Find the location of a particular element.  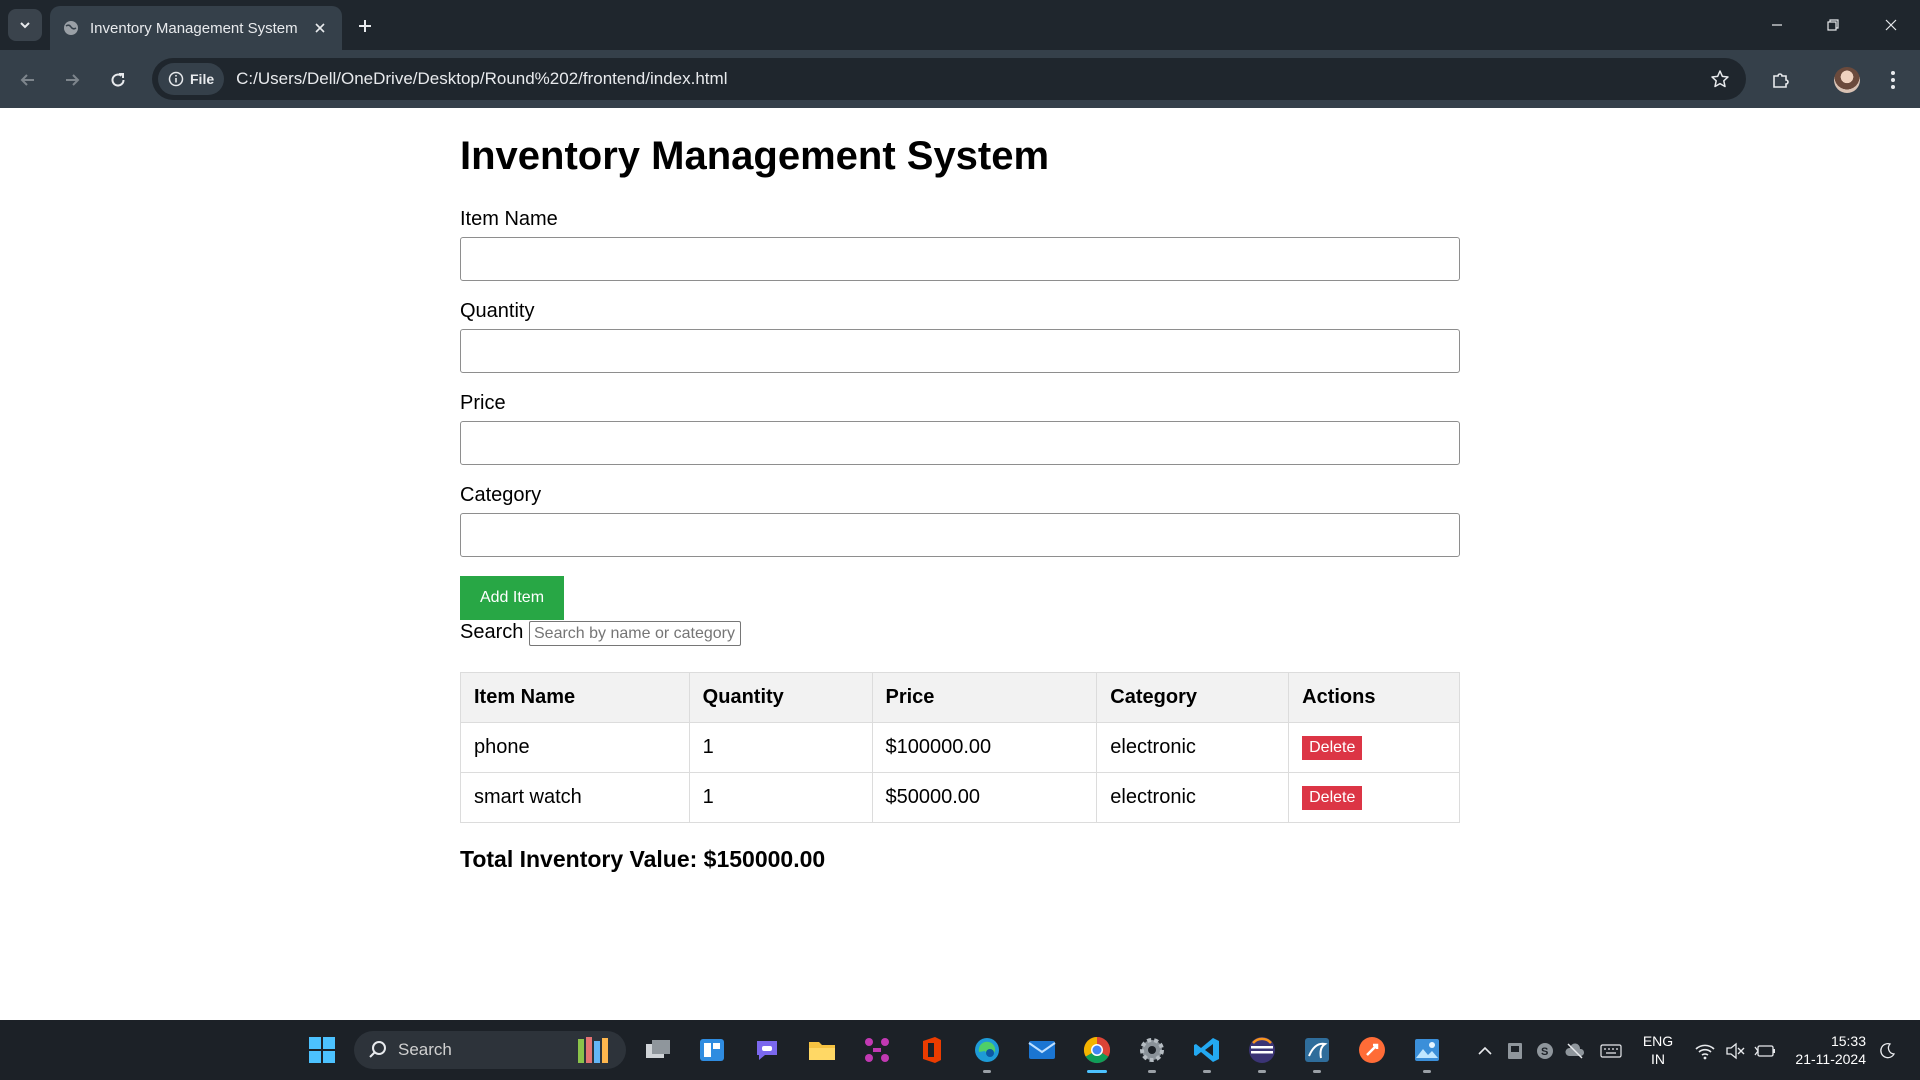

quantity-label: Quantity is located at coordinates (497, 311).